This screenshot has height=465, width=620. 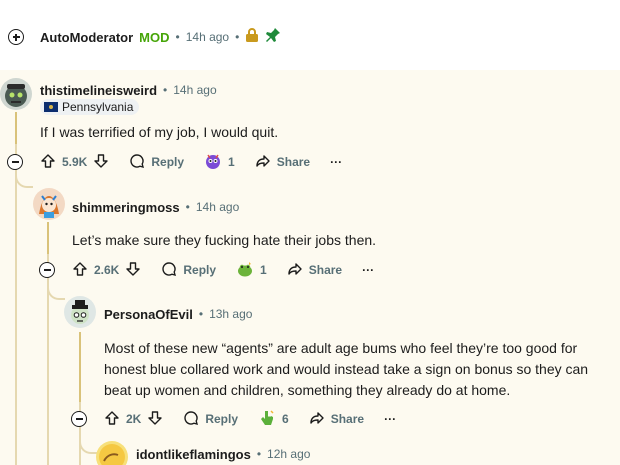 What do you see at coordinates (154, 37) in the screenshot?
I see `mod-badge: MOD` at bounding box center [154, 37].